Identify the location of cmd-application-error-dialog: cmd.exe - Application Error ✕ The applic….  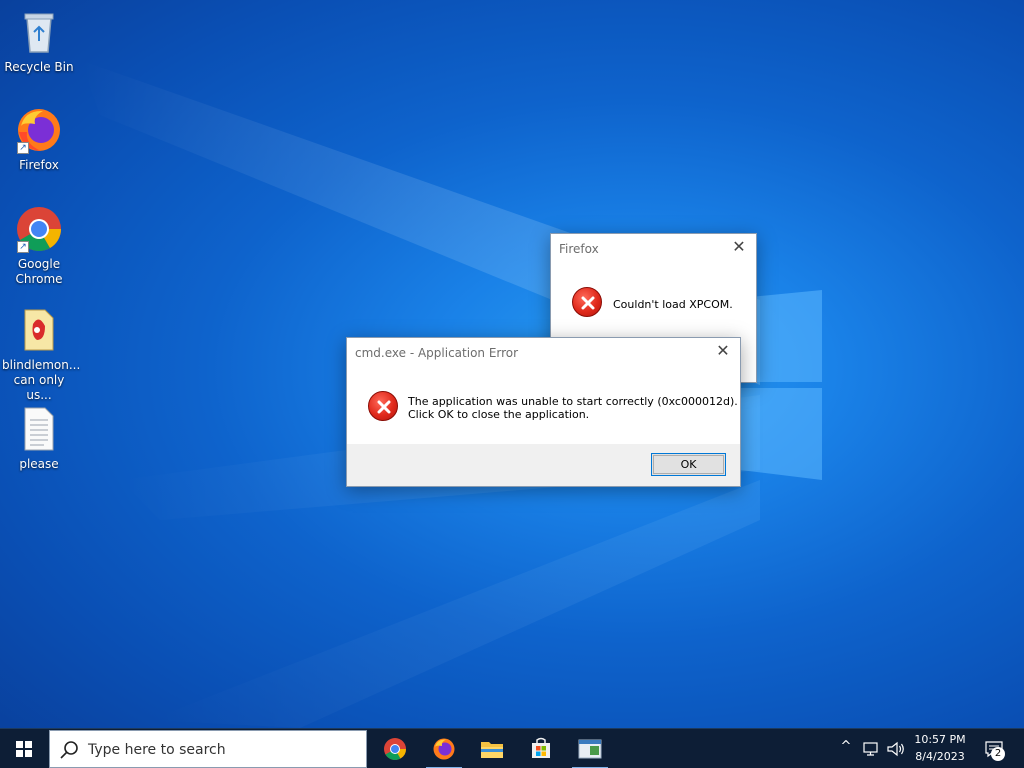
(543, 412).